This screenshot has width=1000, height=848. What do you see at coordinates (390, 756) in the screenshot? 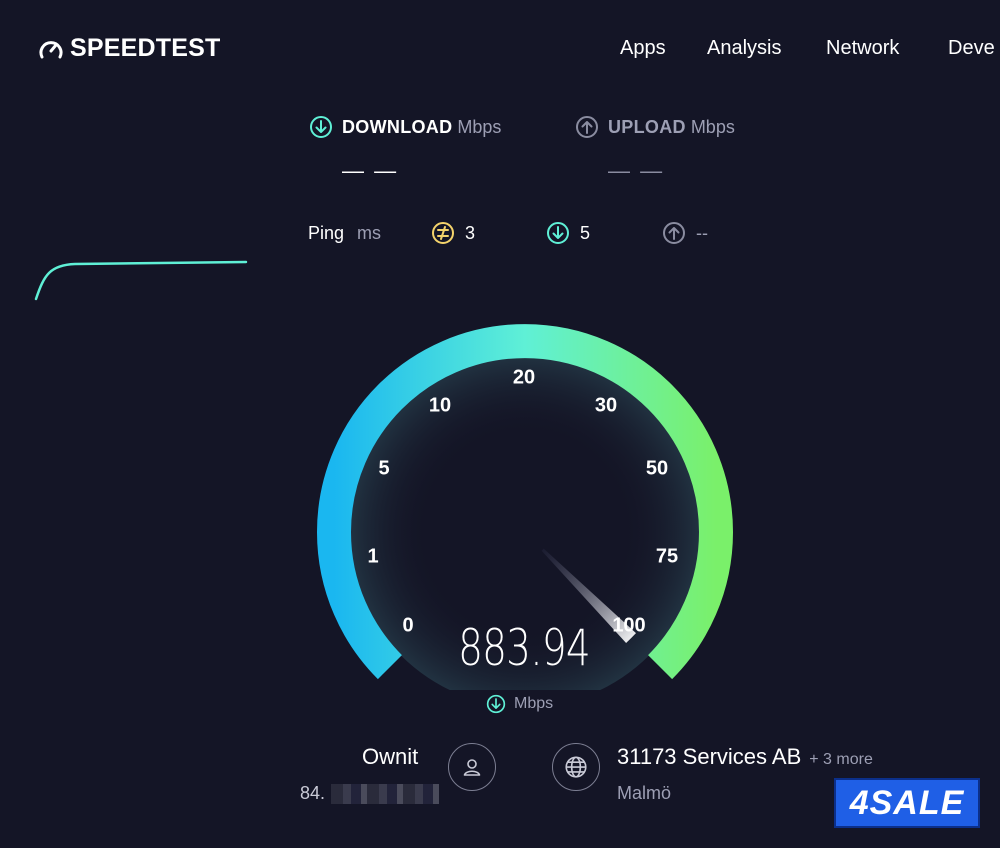
I see `client-isp-name: Ownit` at bounding box center [390, 756].